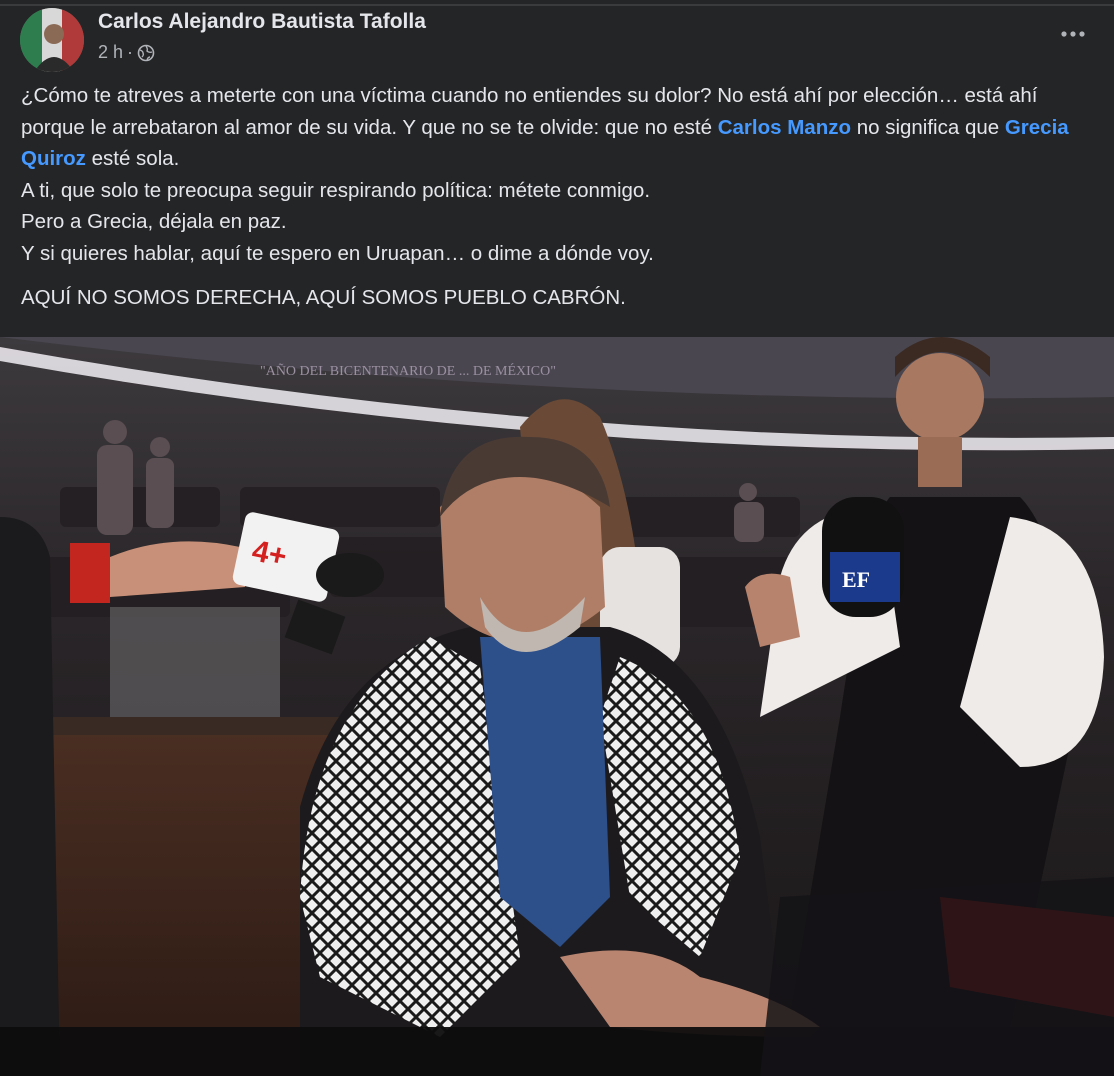  What do you see at coordinates (126, 52) in the screenshot?
I see `post-meta: 2 h ·` at bounding box center [126, 52].